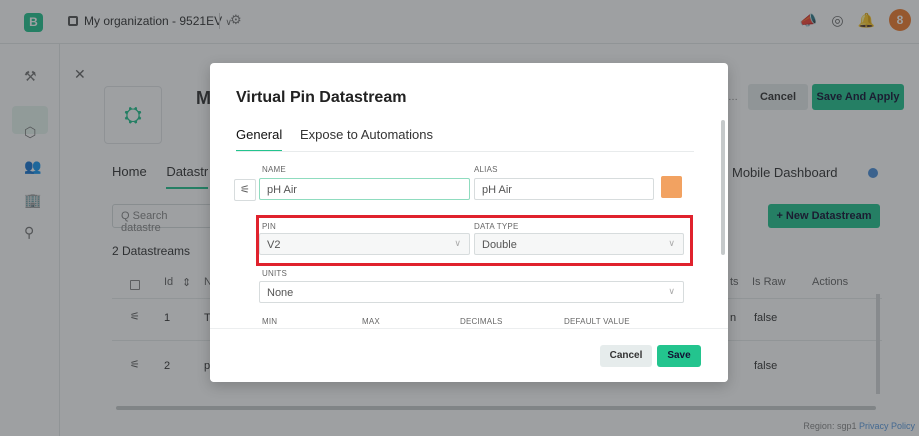 The height and width of the screenshot is (436, 919). What do you see at coordinates (270, 321) in the screenshot?
I see `min-label: MIN` at bounding box center [270, 321].